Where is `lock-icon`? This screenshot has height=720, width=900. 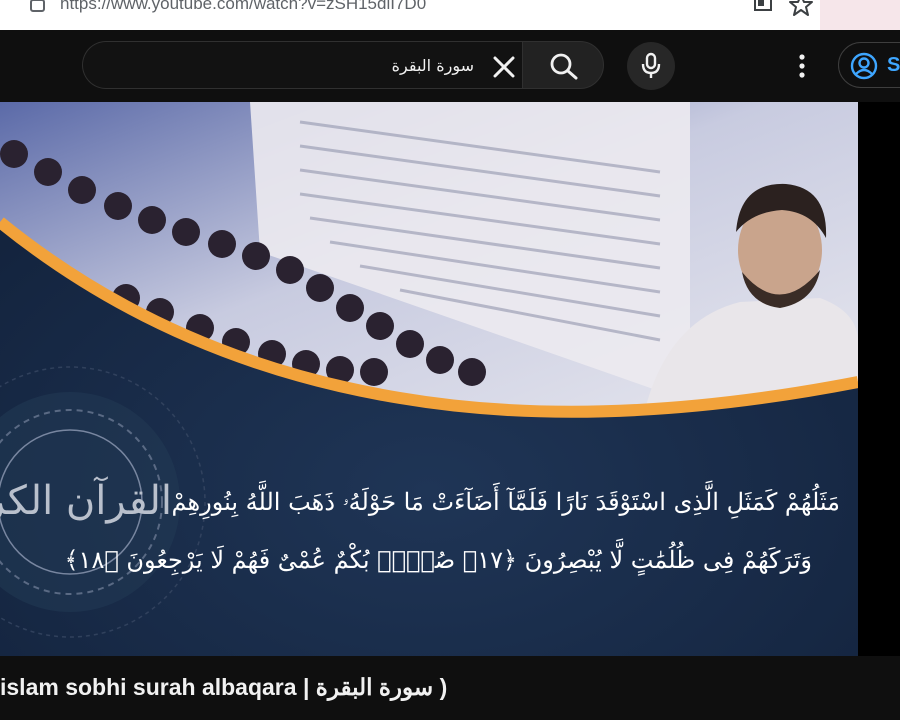
lock-icon is located at coordinates (38, 10).